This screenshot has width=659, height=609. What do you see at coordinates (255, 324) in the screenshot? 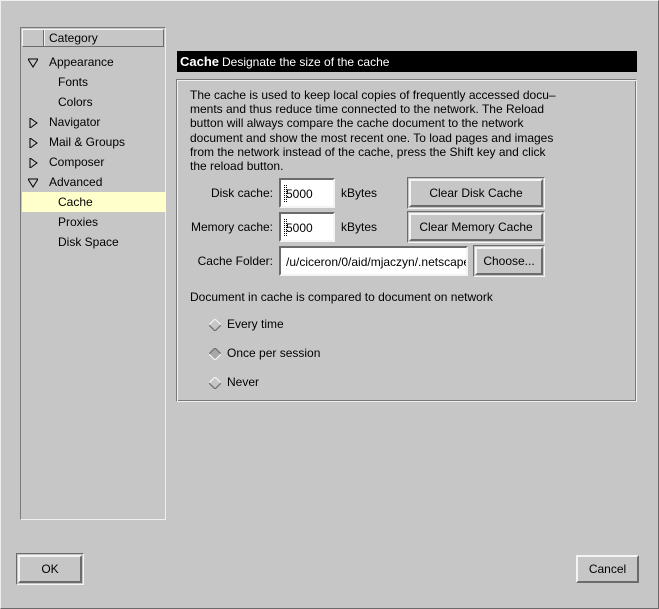
I see `radio-label: Every time` at bounding box center [255, 324].